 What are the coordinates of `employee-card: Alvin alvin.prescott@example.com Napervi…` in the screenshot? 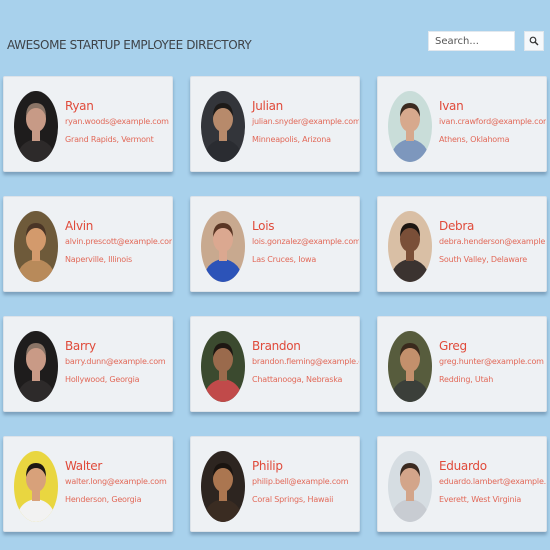 It's located at (88, 244).